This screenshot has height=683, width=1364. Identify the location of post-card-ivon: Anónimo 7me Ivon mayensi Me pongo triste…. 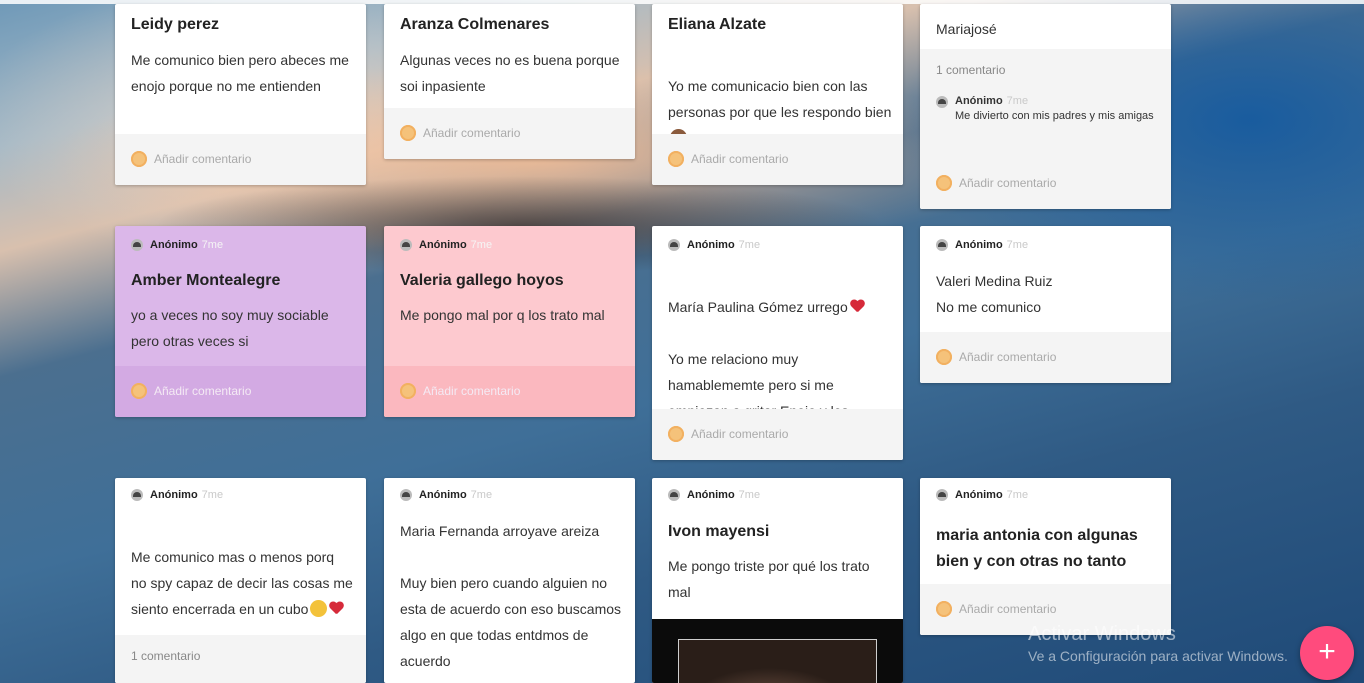
(777, 580).